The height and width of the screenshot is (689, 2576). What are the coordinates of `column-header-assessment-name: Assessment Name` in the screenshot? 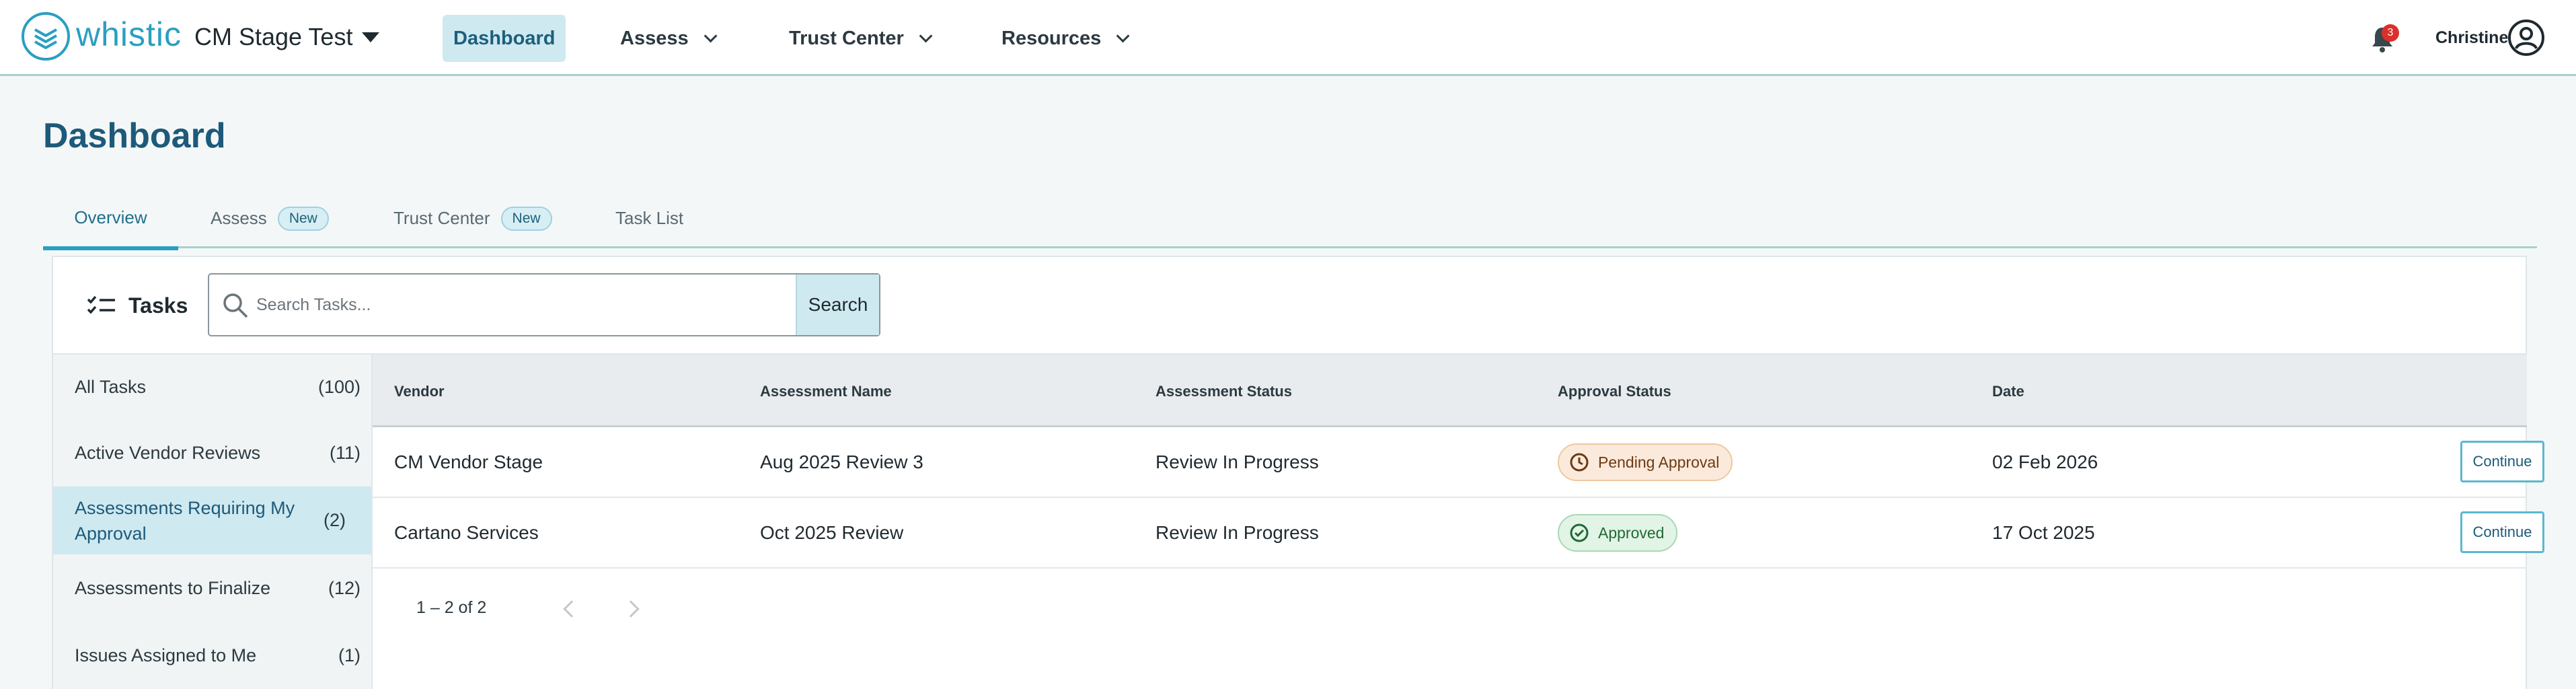 It's located at (826, 392).